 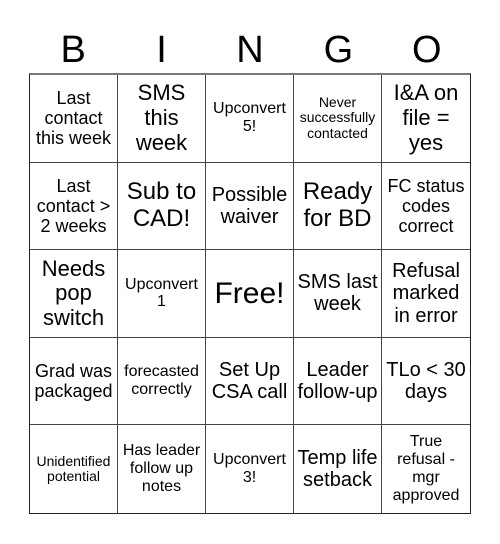 I want to click on header-letter-i: I, so click(x=161, y=50).